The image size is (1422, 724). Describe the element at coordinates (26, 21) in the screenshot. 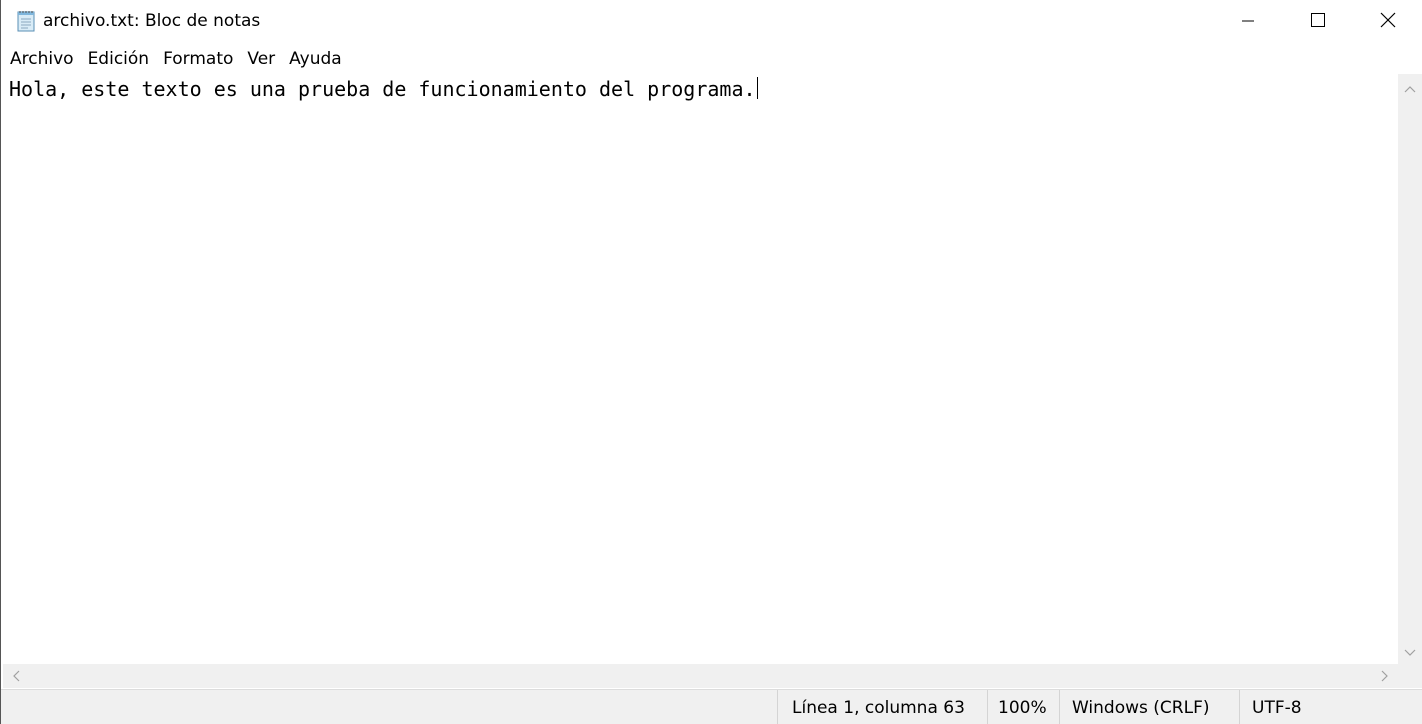

I see `notepad-icon` at that location.